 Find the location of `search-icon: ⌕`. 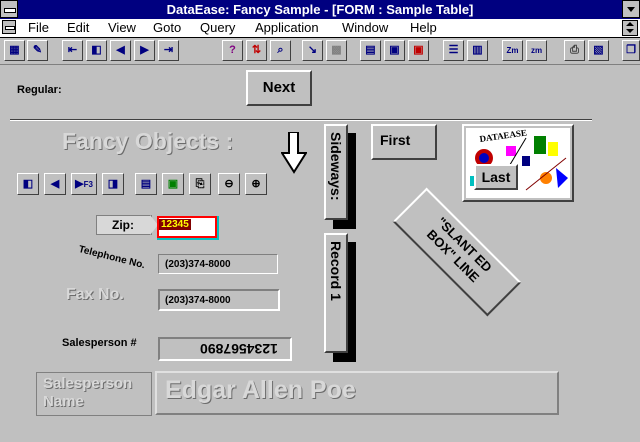

search-icon: ⌕ is located at coordinates (280, 50).